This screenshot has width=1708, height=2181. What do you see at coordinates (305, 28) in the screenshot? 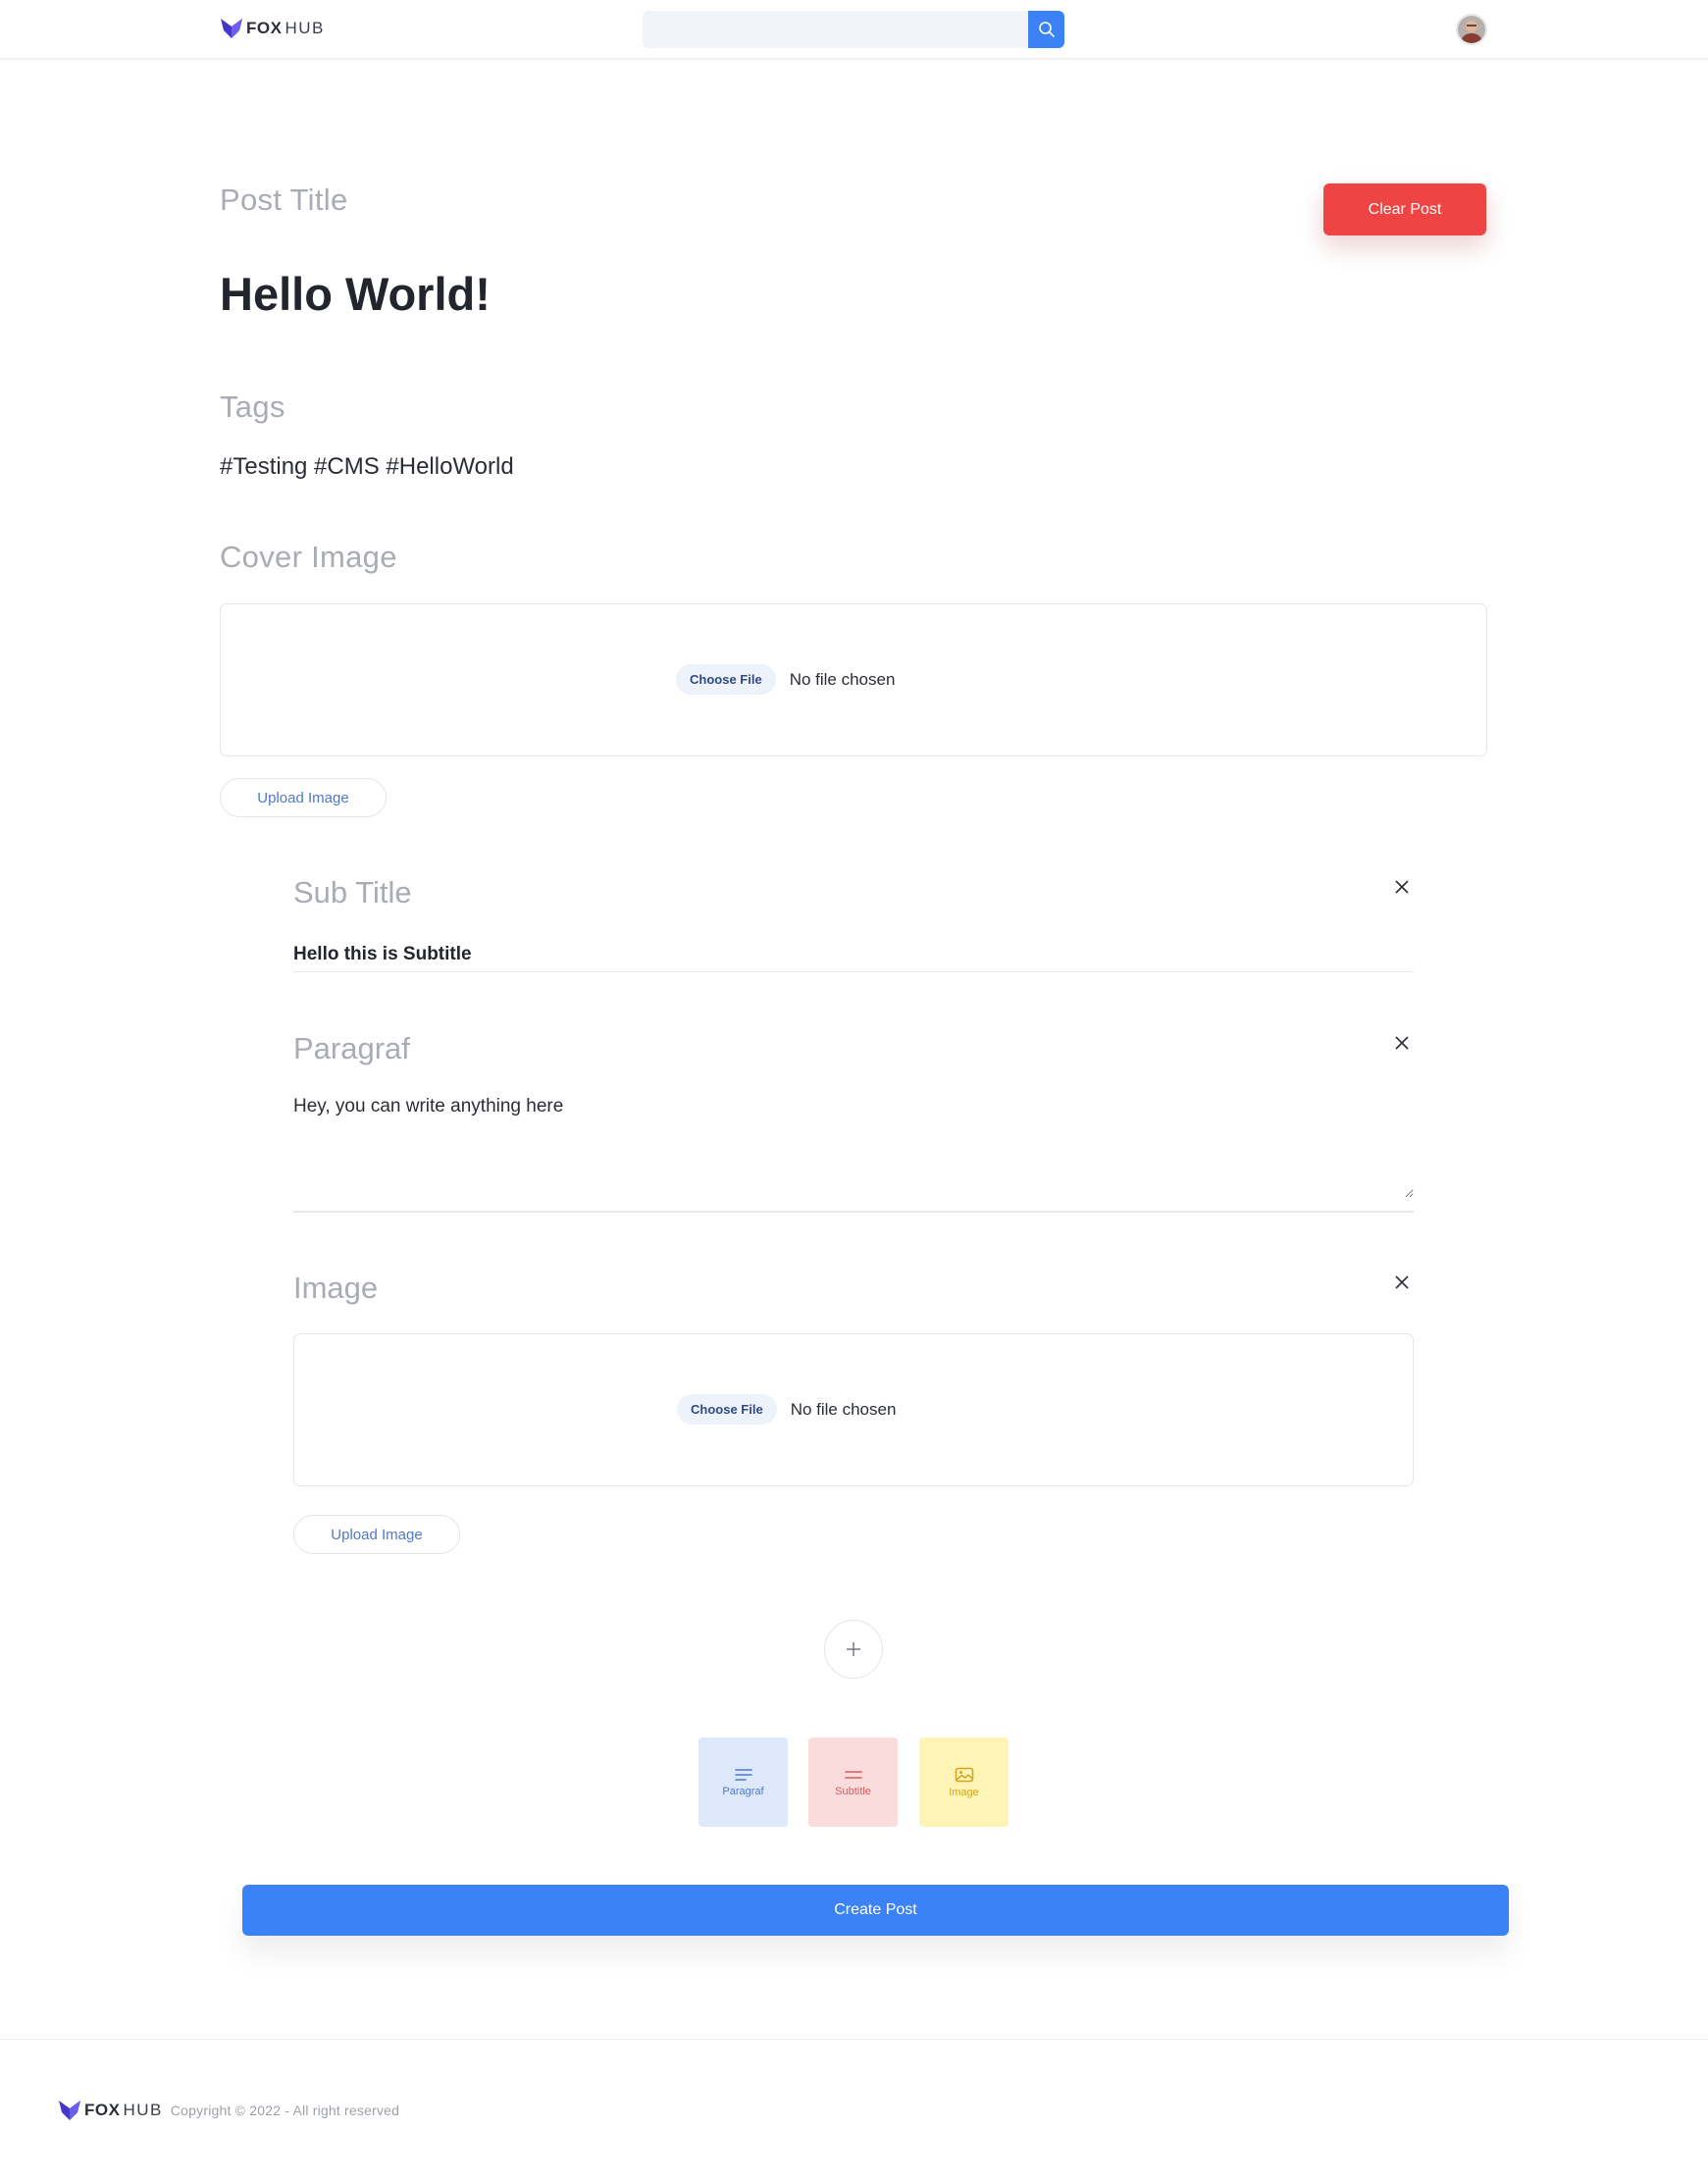
I see `logo-hub-text: HUB` at bounding box center [305, 28].